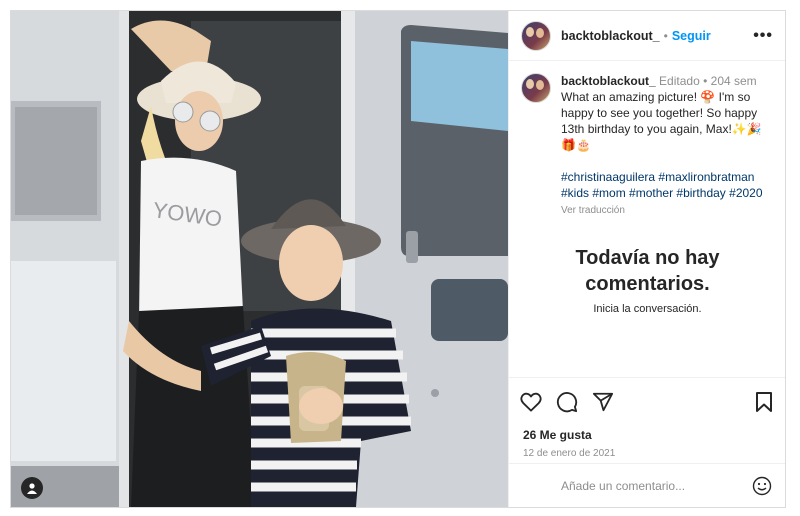 The height and width of the screenshot is (516, 800). Describe the element at coordinates (567, 402) in the screenshot. I see `comment-icon` at that location.